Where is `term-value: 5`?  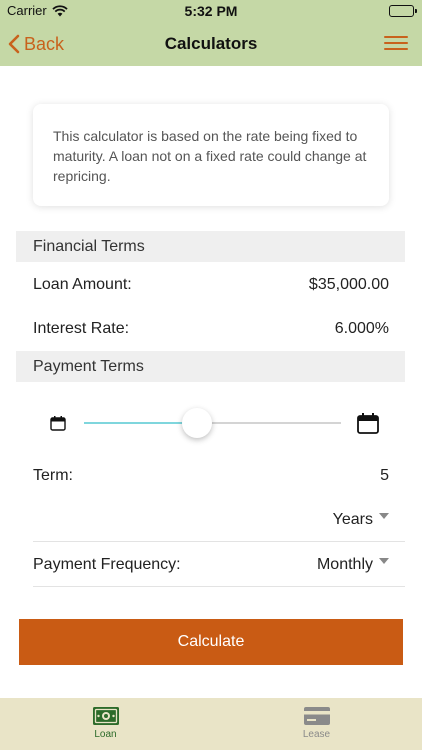 term-value: 5 is located at coordinates (384, 476).